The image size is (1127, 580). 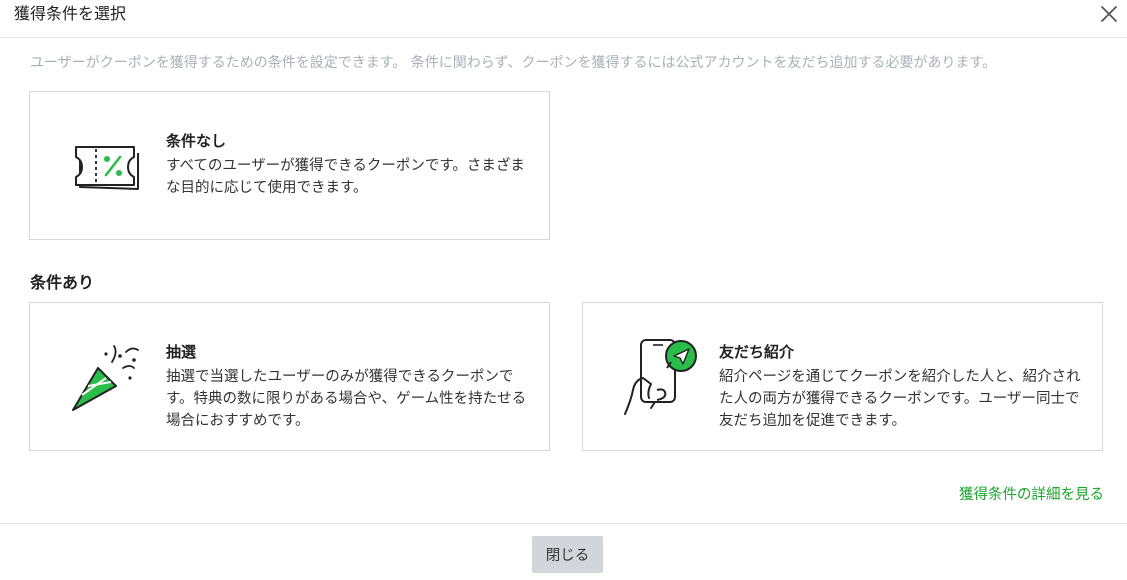 I want to click on close-button: 閉じる, so click(x=567, y=554).